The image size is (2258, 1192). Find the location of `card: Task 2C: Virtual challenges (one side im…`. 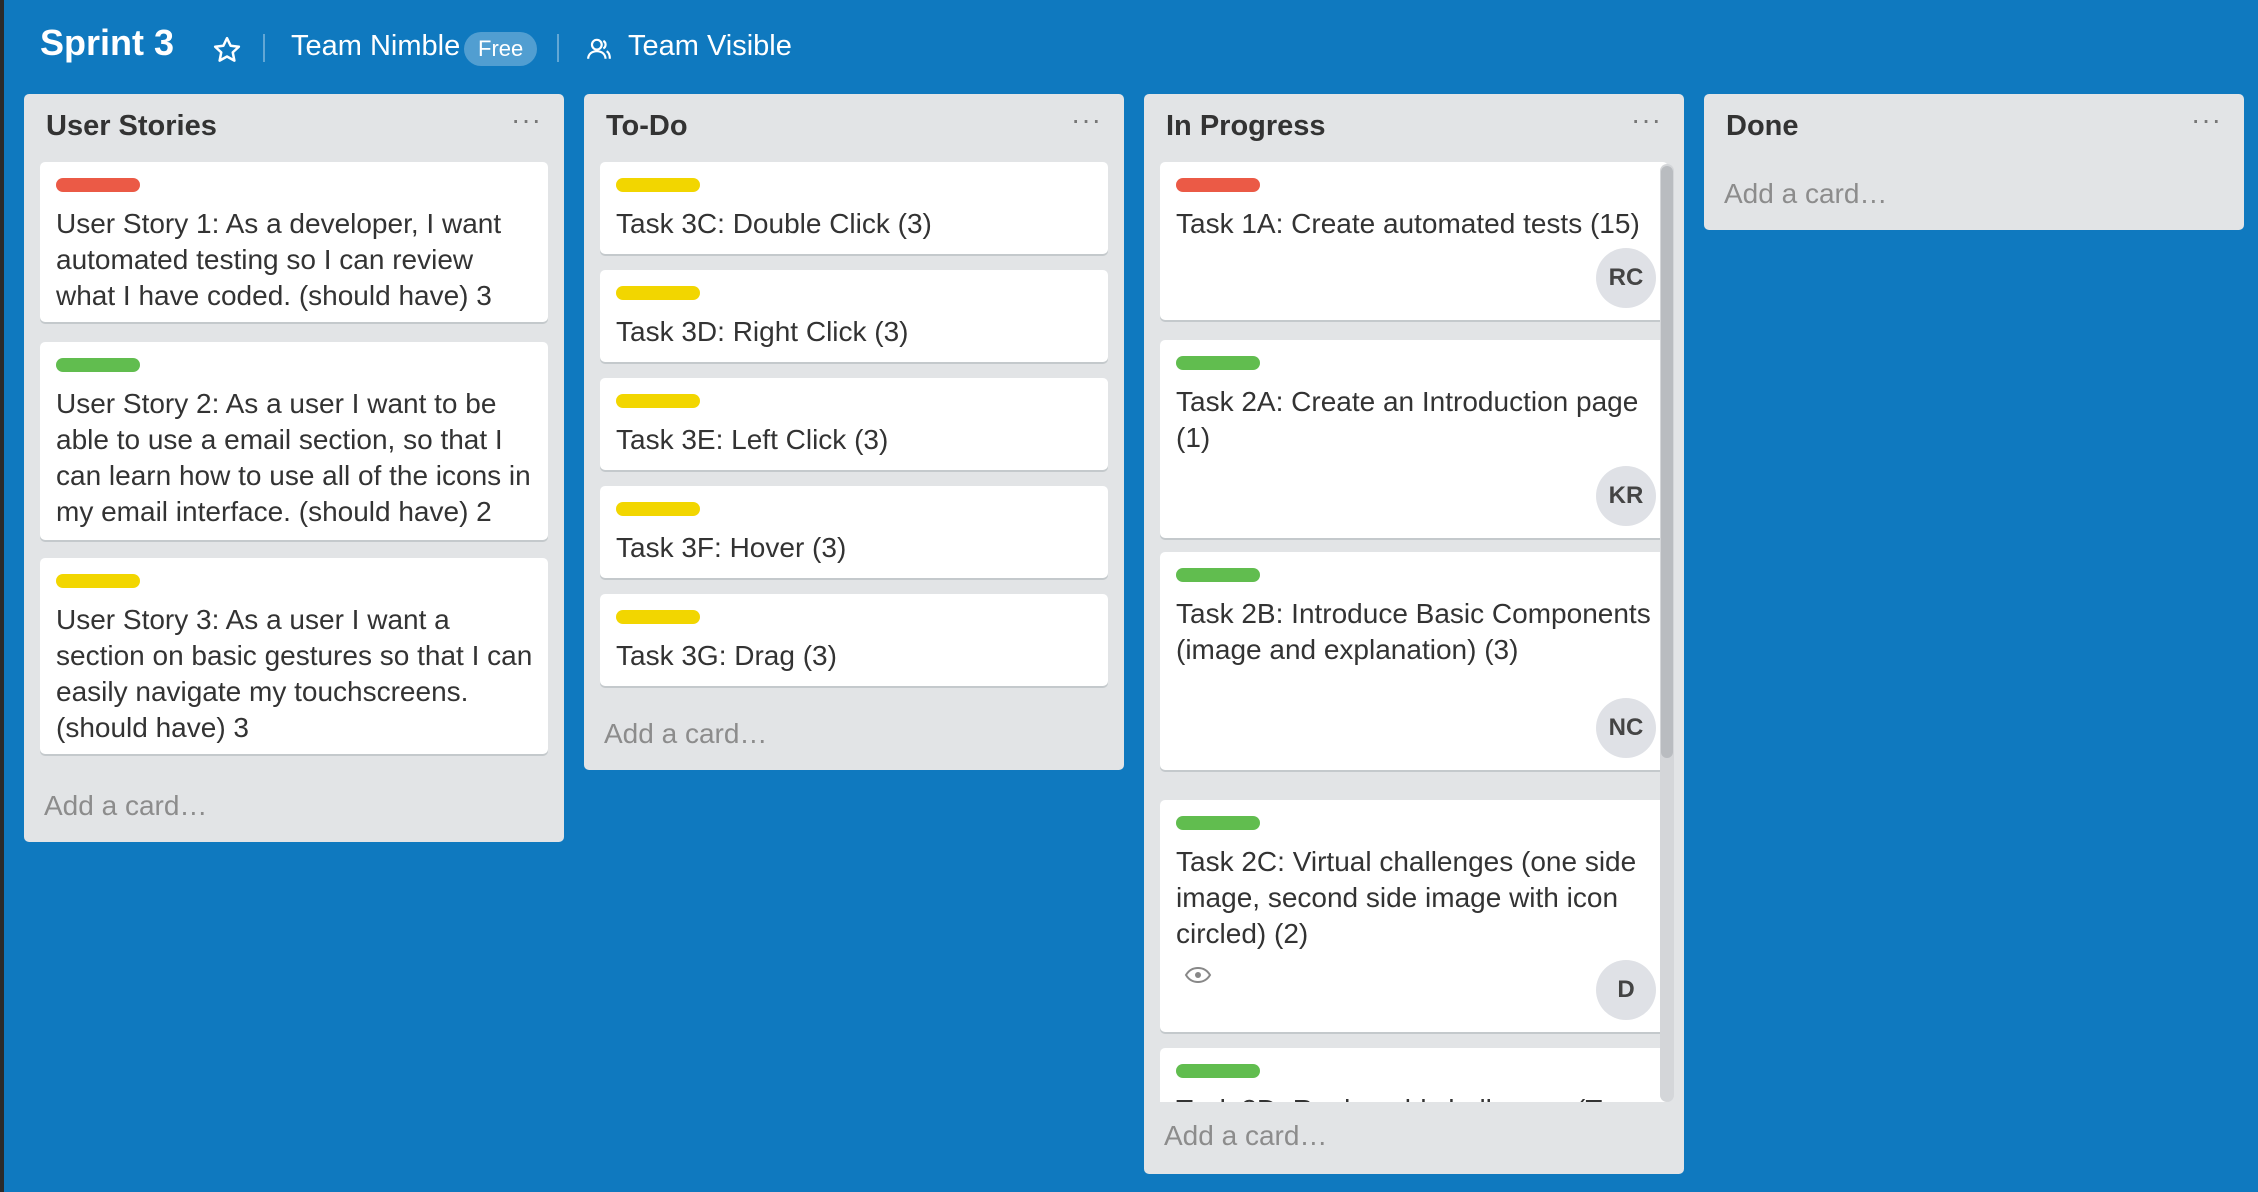

card: Task 2C: Virtual challenges (one side im… is located at coordinates (1414, 916).